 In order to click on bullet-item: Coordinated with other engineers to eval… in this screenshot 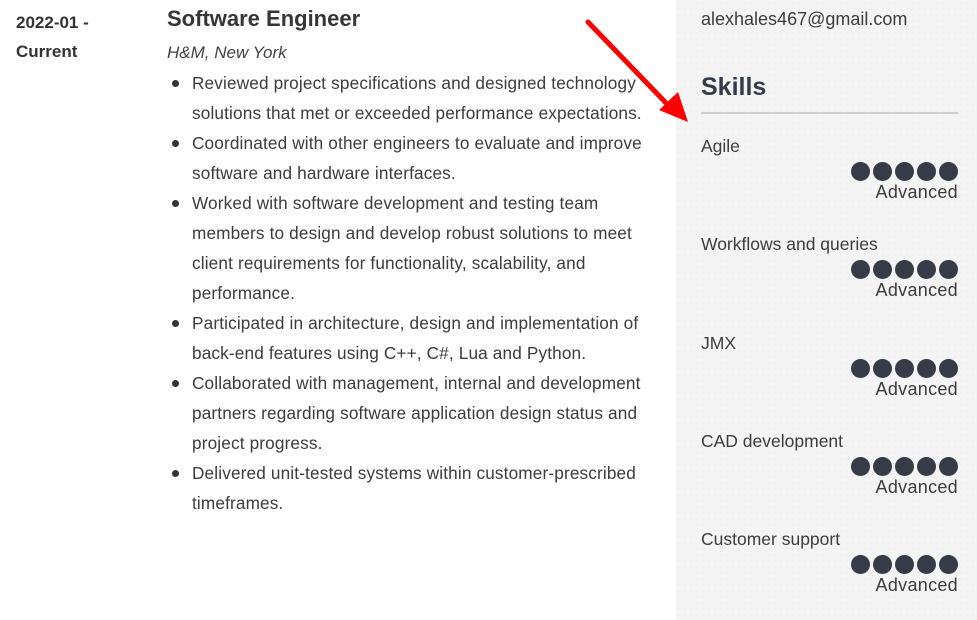, I will do `click(409, 158)`.